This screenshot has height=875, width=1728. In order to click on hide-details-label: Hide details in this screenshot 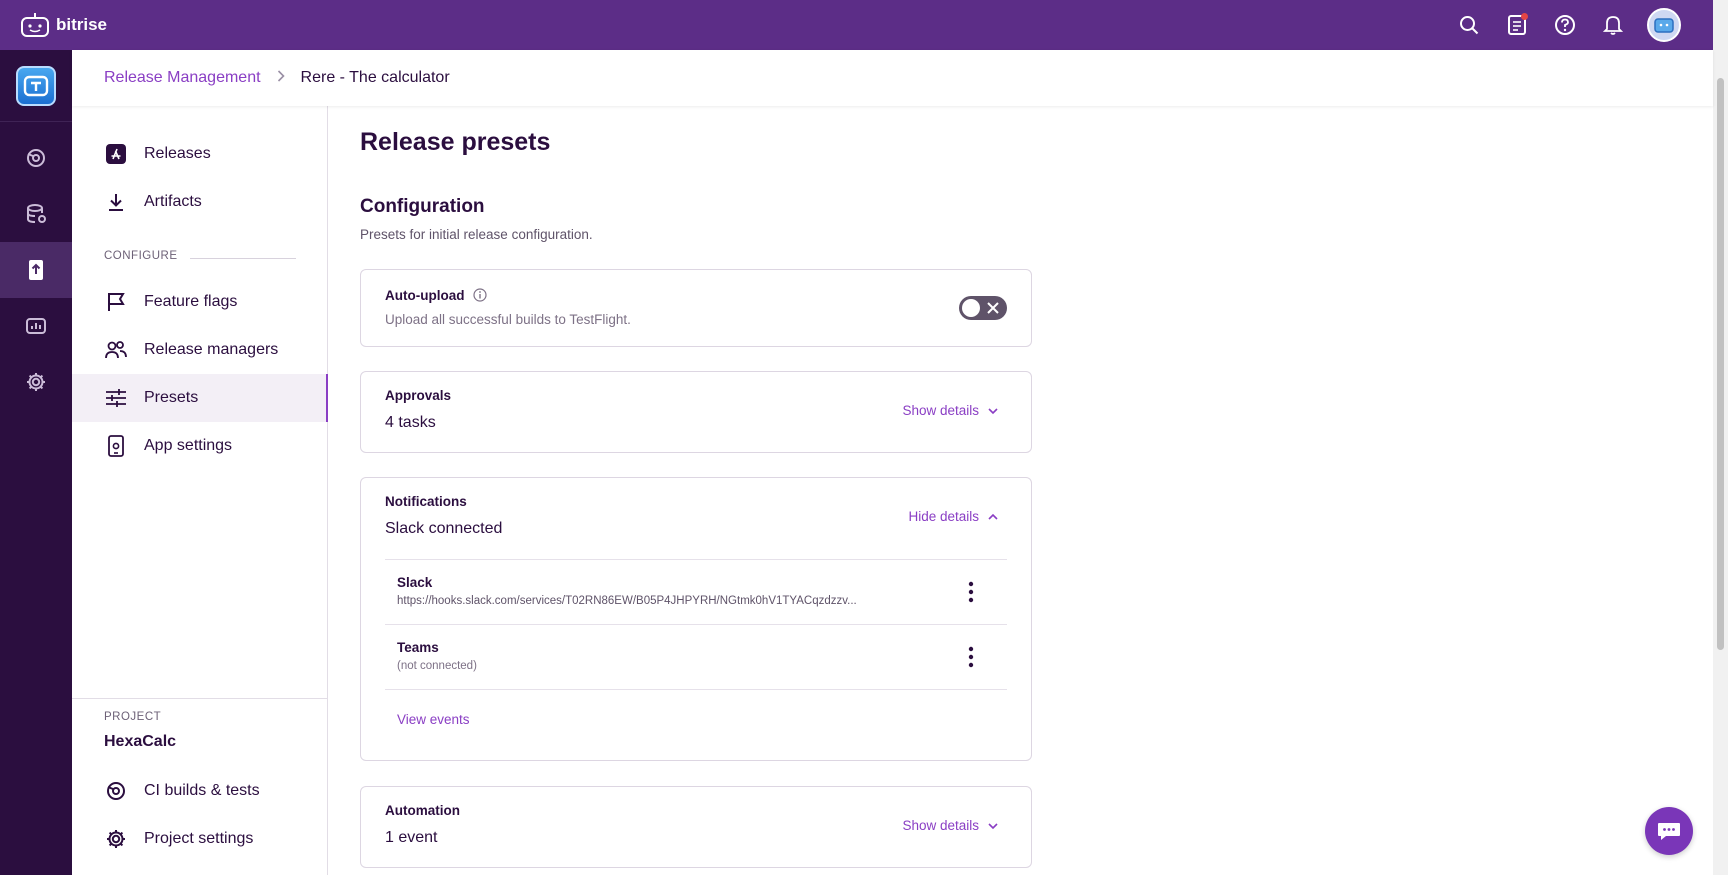, I will do `click(943, 516)`.